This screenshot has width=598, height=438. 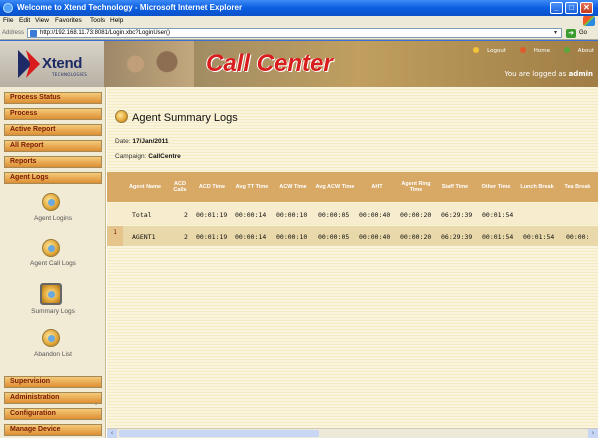 What do you see at coordinates (53, 98) in the screenshot?
I see `nav-process-status: Process Status` at bounding box center [53, 98].